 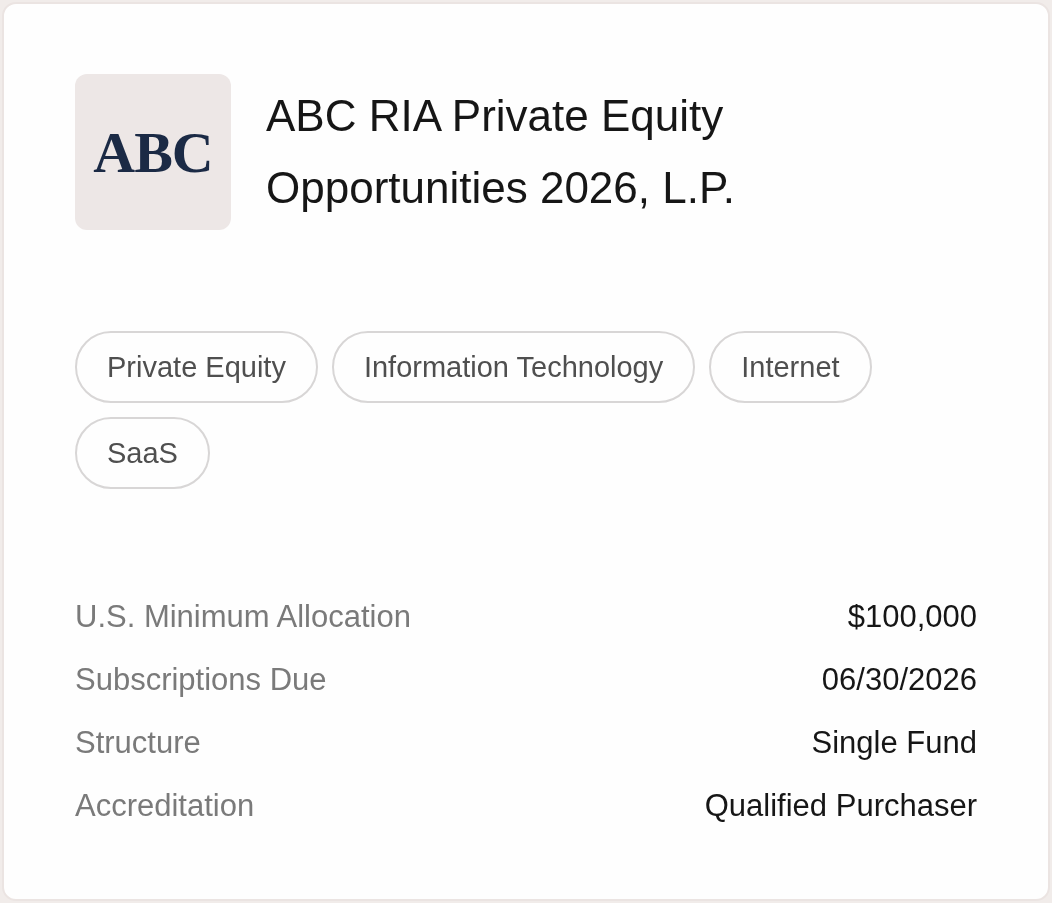 I want to click on detail-value: Single Fund, so click(x=894, y=742).